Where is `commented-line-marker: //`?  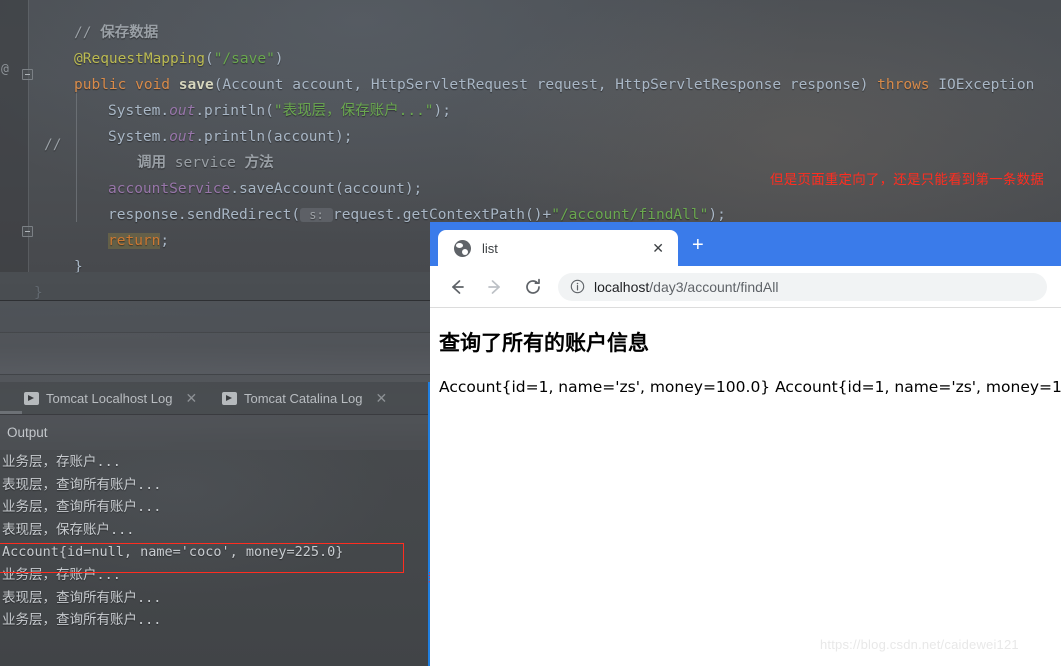
commented-line-marker: // is located at coordinates (53, 145).